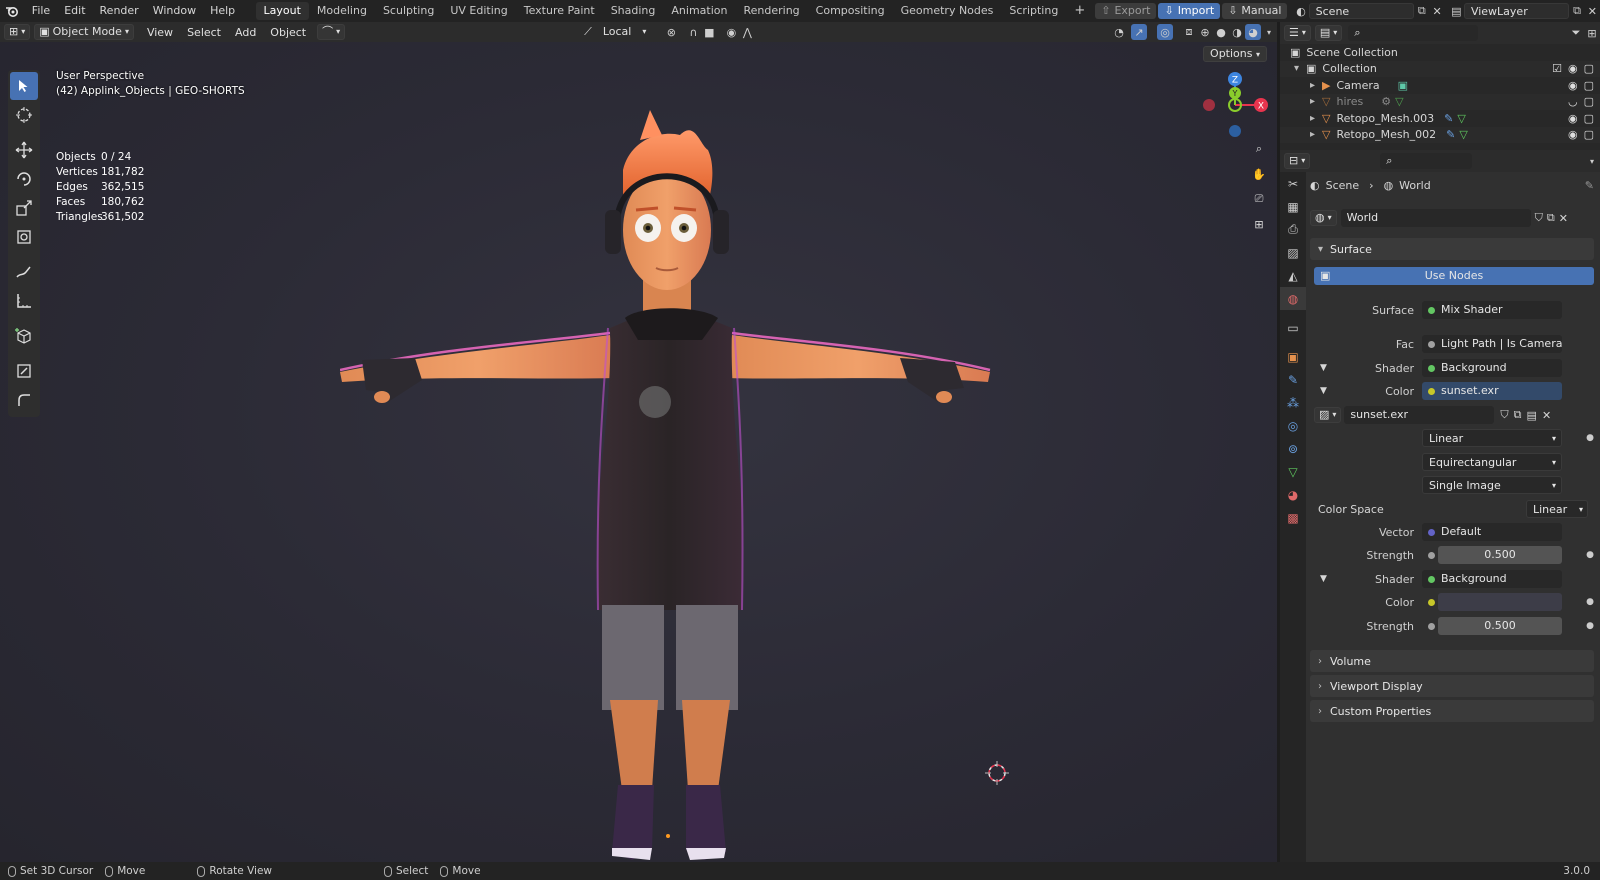  I want to click on tab-scripting: Scripting, so click(1033, 11).